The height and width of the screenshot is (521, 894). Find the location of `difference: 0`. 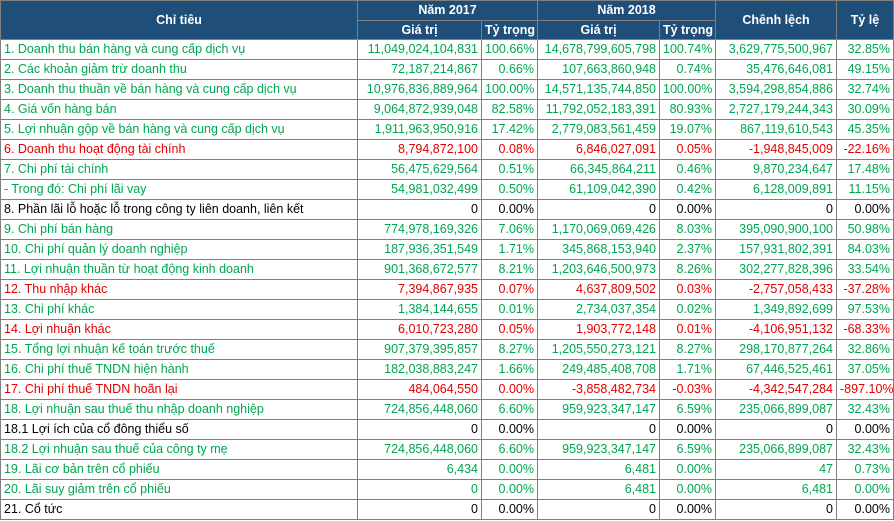

difference: 0 is located at coordinates (776, 209).